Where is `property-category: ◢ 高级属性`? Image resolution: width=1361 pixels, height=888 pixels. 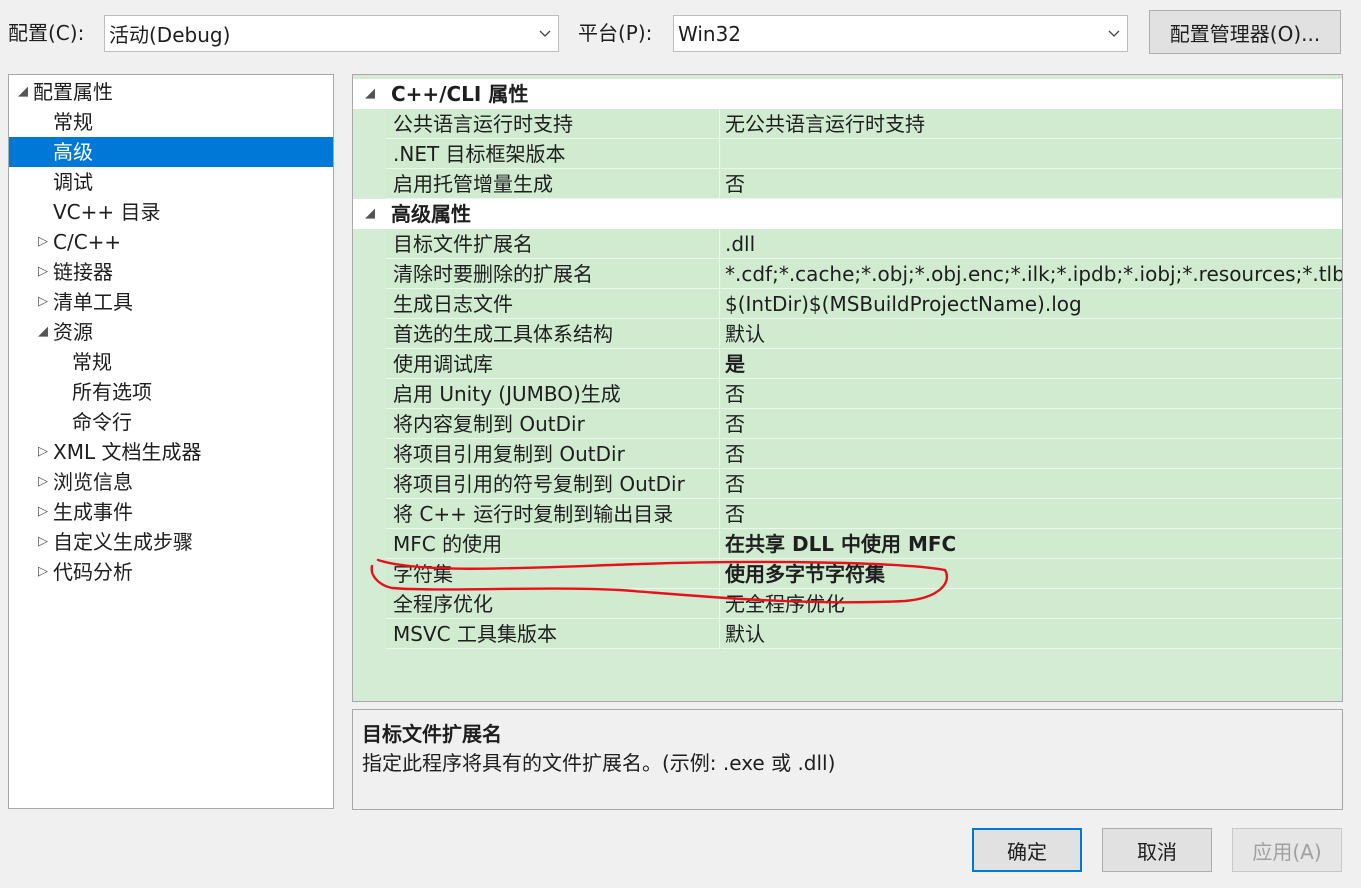 property-category: ◢ 高级属性 is located at coordinates (847, 214).